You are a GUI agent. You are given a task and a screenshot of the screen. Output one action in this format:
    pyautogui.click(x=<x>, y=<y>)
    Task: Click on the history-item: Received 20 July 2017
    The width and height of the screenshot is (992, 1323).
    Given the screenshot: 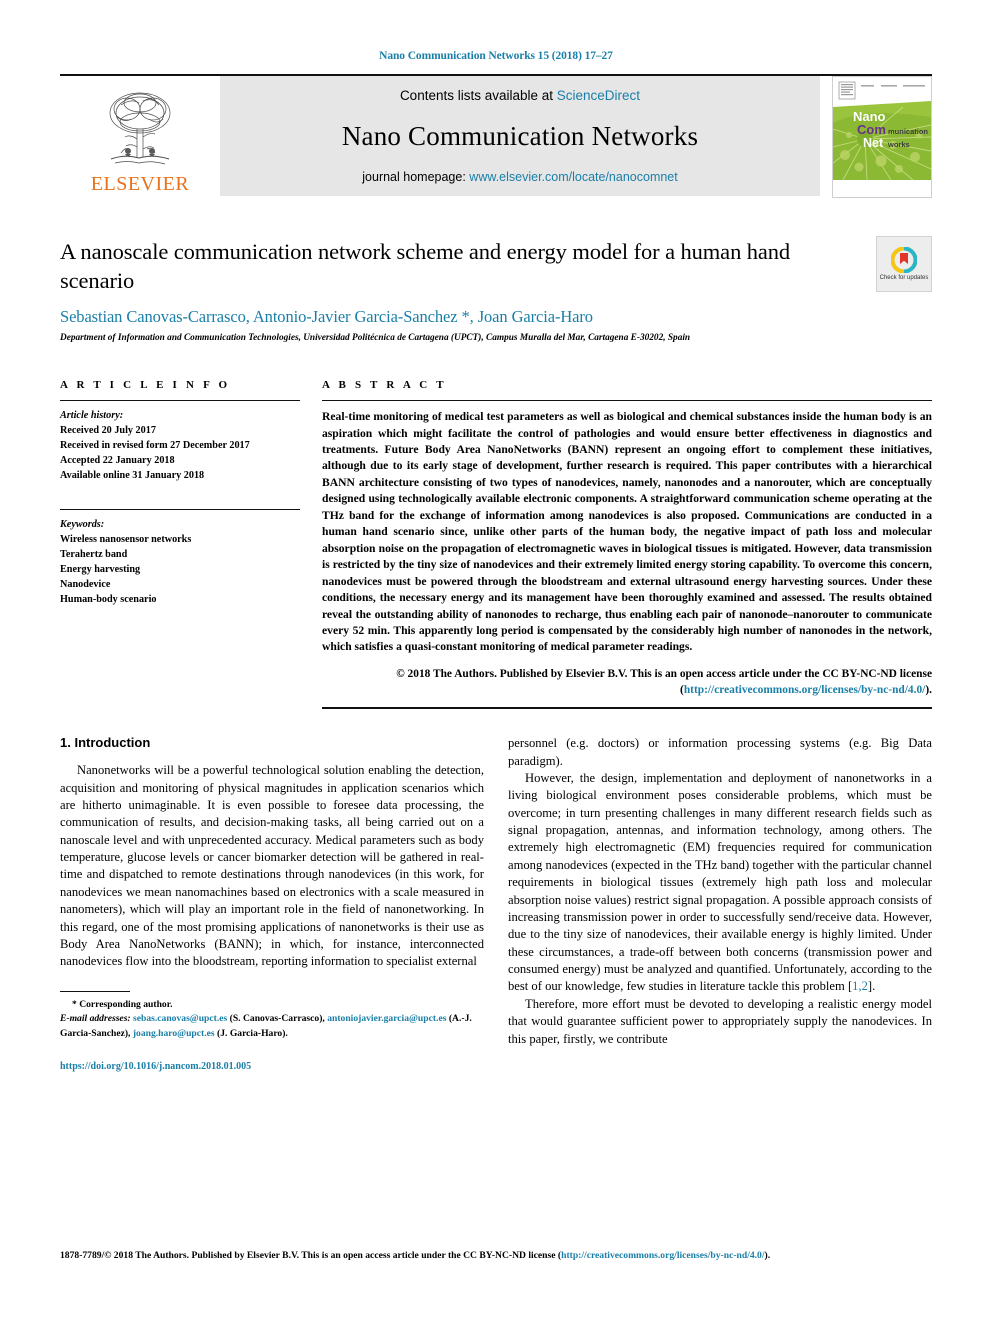 What is the action you would take?
    pyautogui.click(x=108, y=431)
    